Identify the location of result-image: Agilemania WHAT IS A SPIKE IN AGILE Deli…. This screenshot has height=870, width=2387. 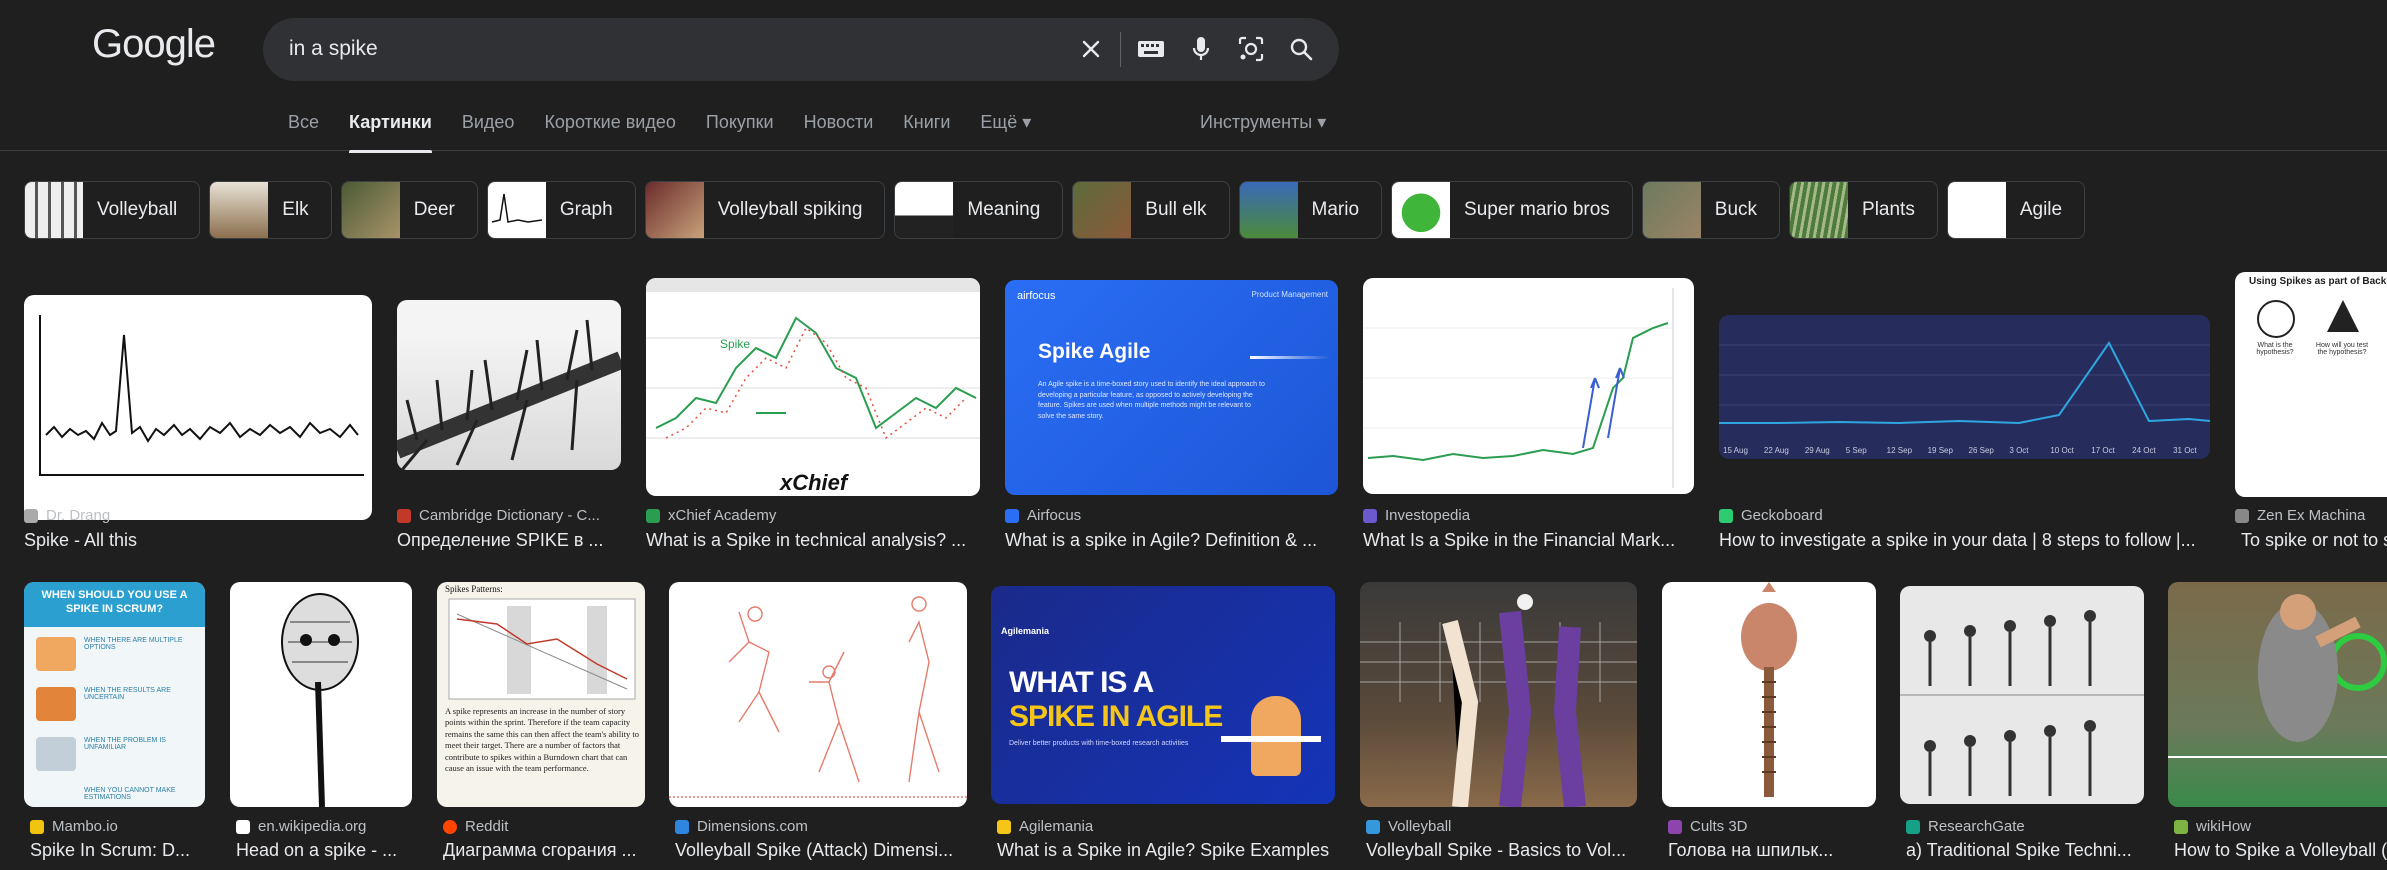
(1163, 695).